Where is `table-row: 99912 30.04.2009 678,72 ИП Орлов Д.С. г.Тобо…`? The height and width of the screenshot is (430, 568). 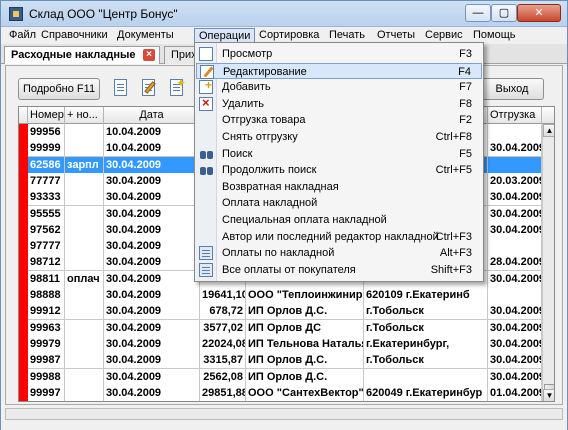 table-row: 99912 30.04.2009 678,72 ИП Орлов Д.С. г.Тобо… is located at coordinates (286, 312).